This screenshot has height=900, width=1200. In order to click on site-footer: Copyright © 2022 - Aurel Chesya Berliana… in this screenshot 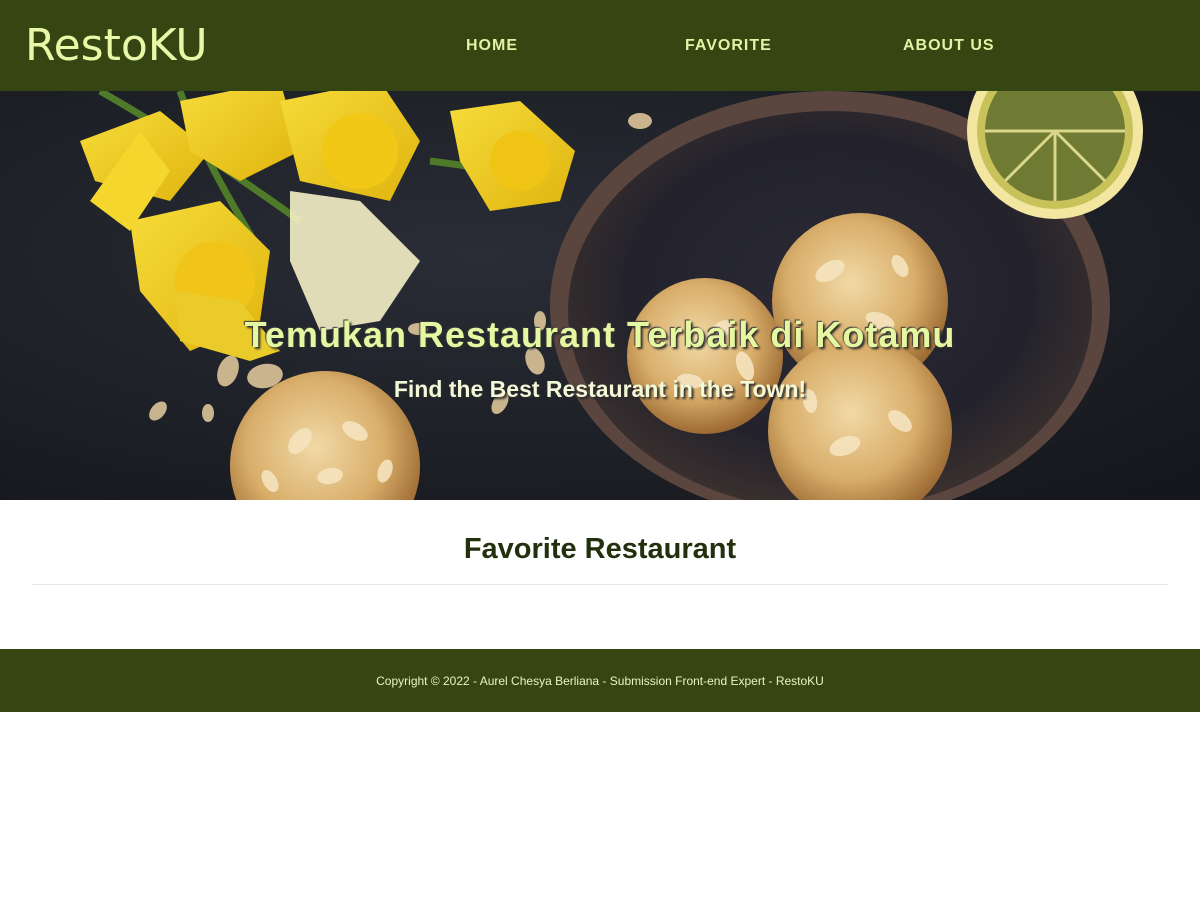, I will do `click(600, 680)`.